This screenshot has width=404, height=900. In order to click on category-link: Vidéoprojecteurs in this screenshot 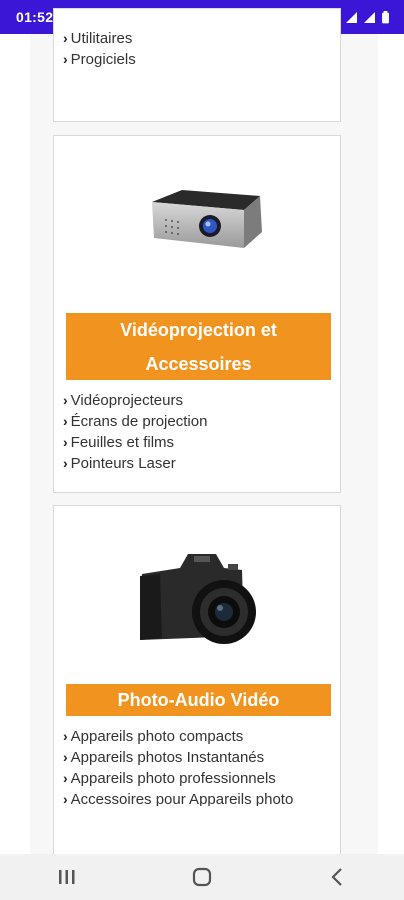, I will do `click(127, 400)`.